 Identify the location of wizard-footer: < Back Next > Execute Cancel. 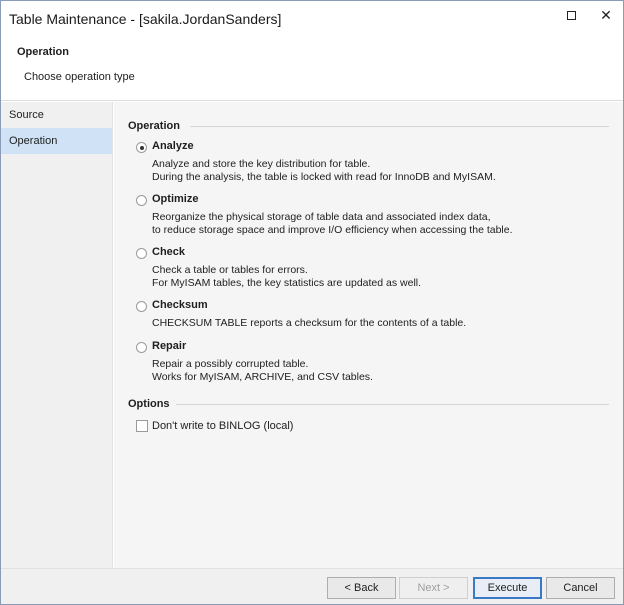
(312, 586).